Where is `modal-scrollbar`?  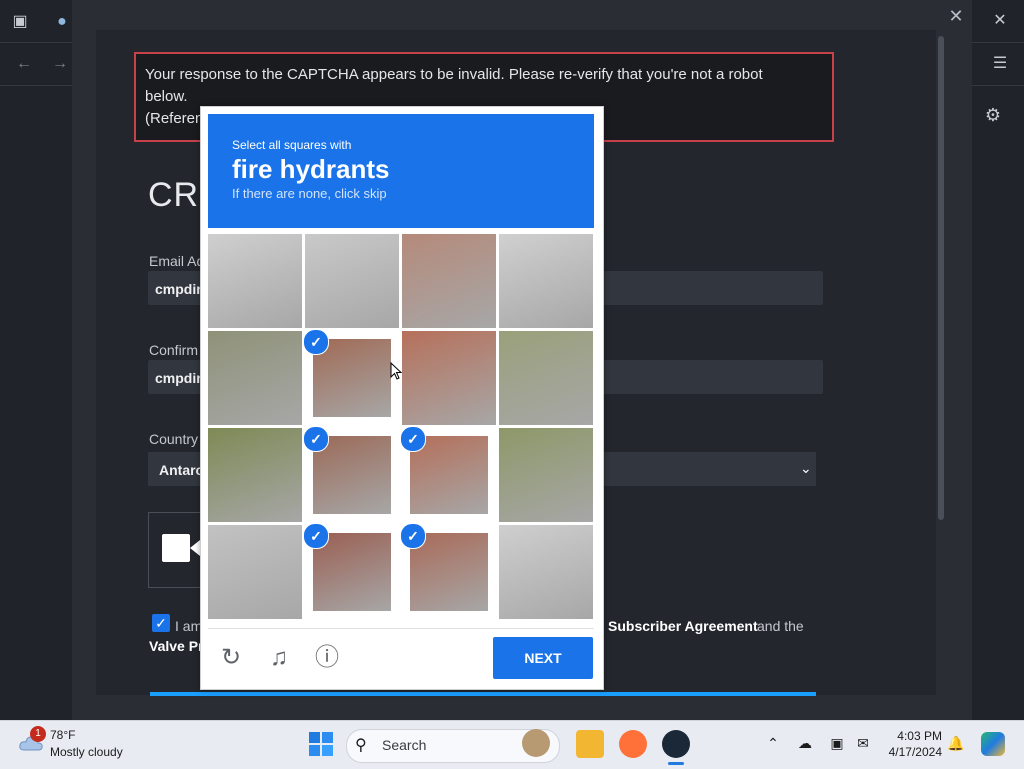
modal-scrollbar is located at coordinates (941, 278).